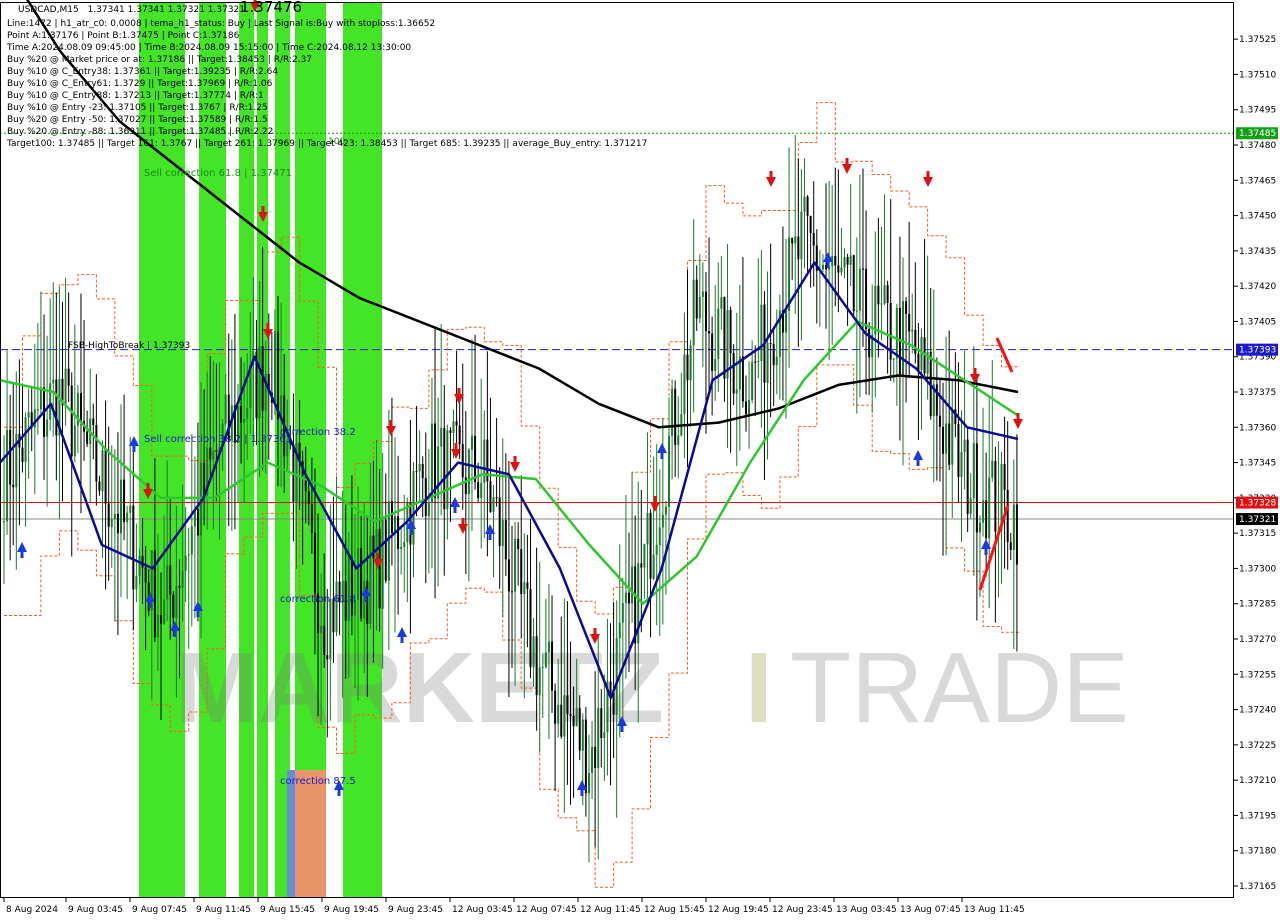 This screenshot has height=920, width=1280. Describe the element at coordinates (1257, 640) in the screenshot. I see `price-tick-label: 1.37270` at that location.